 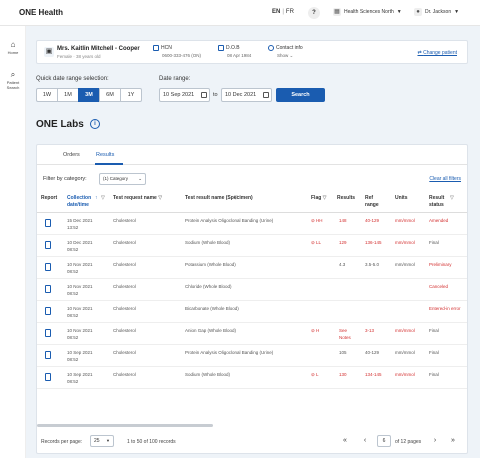 What do you see at coordinates (182, 55) in the screenshot?
I see `hcn-value: 0600-333-476 (ON)` at bounding box center [182, 55].